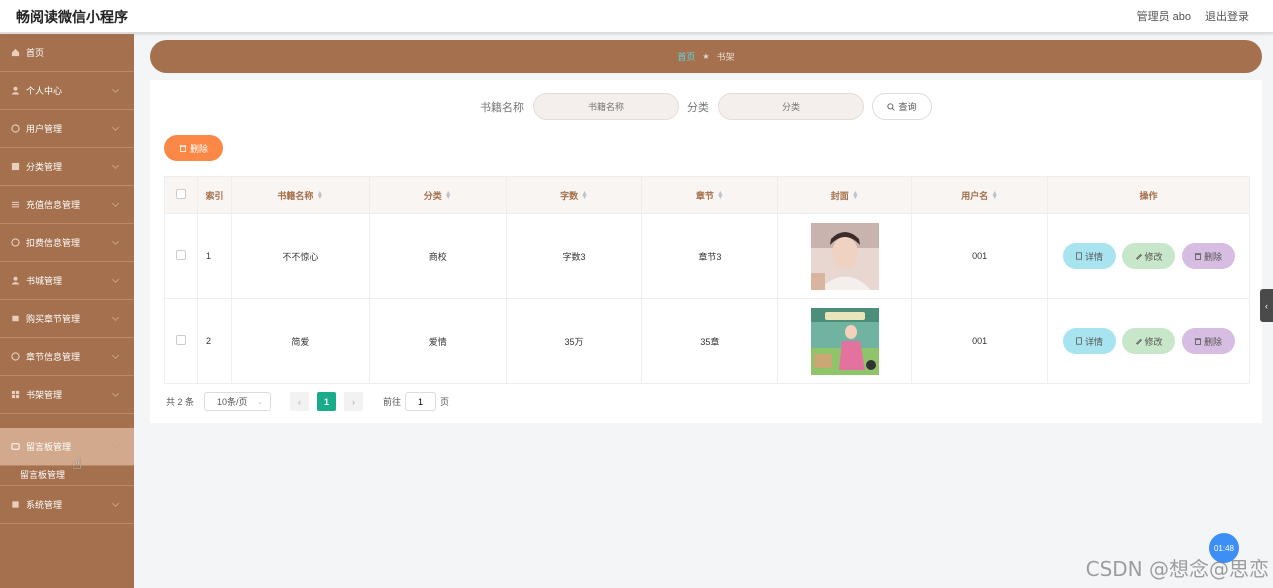 The height and width of the screenshot is (588, 1273). I want to click on sidebar-item-deduction-management: 扣费信息管理, so click(67, 243).